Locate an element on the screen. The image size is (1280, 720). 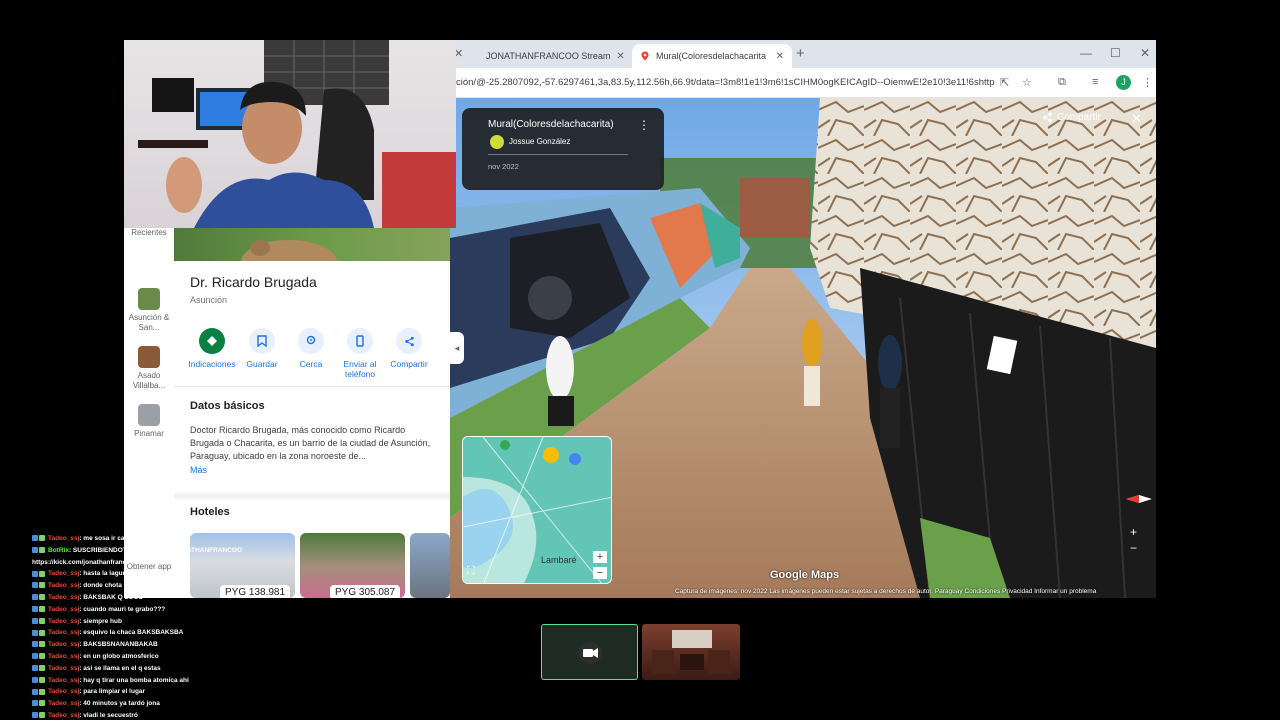
bookmark-star-icon: ☆ is located at coordinates (1027, 82).